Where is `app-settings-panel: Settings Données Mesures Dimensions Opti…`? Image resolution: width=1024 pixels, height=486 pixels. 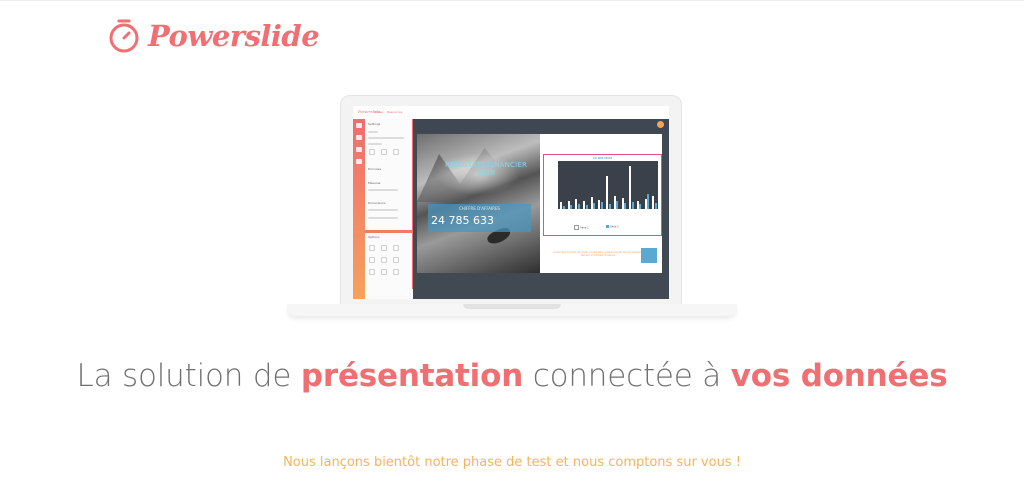
app-settings-panel: Settings Données Mesures Dimensions Opti… is located at coordinates (389, 209).